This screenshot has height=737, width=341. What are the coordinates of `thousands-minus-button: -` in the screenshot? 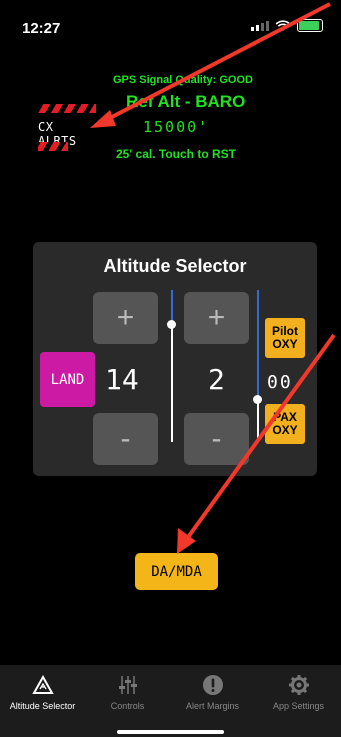 It's located at (125, 439).